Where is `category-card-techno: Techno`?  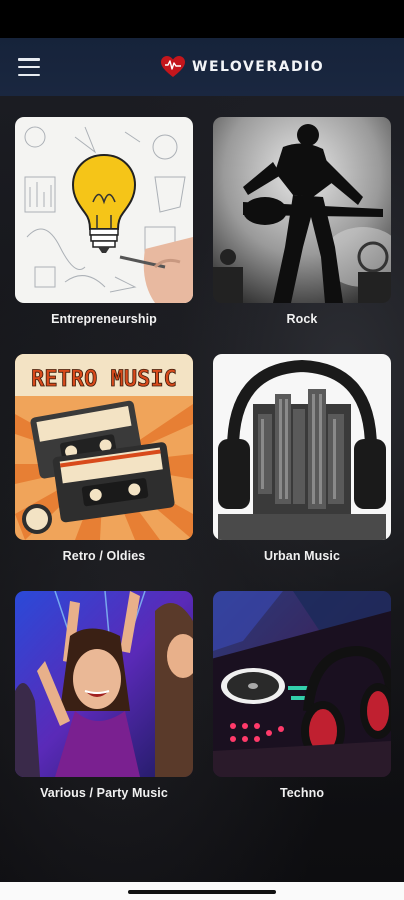
category-card-techno: Techno is located at coordinates (302, 695).